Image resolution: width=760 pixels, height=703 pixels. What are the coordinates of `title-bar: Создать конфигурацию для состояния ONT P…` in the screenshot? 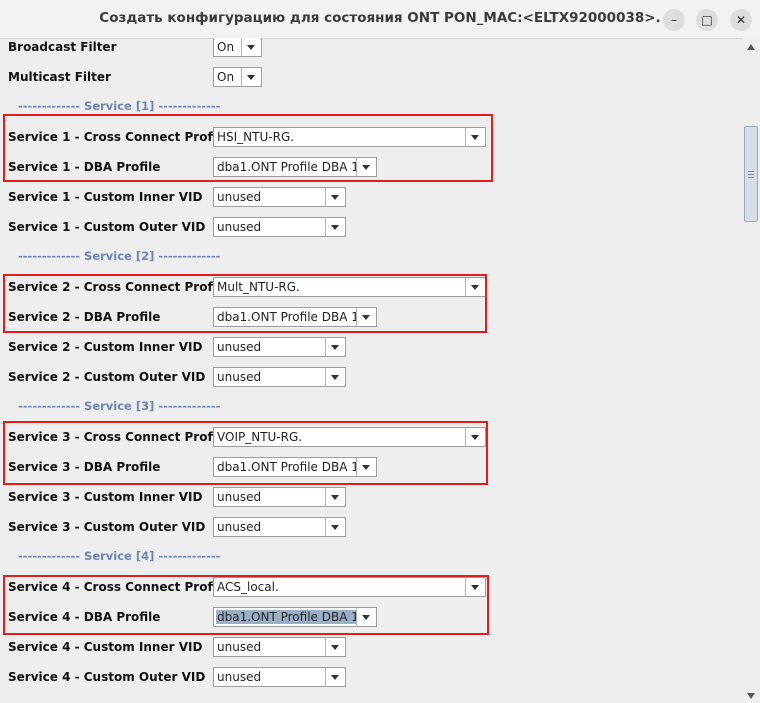 It's located at (380, 19).